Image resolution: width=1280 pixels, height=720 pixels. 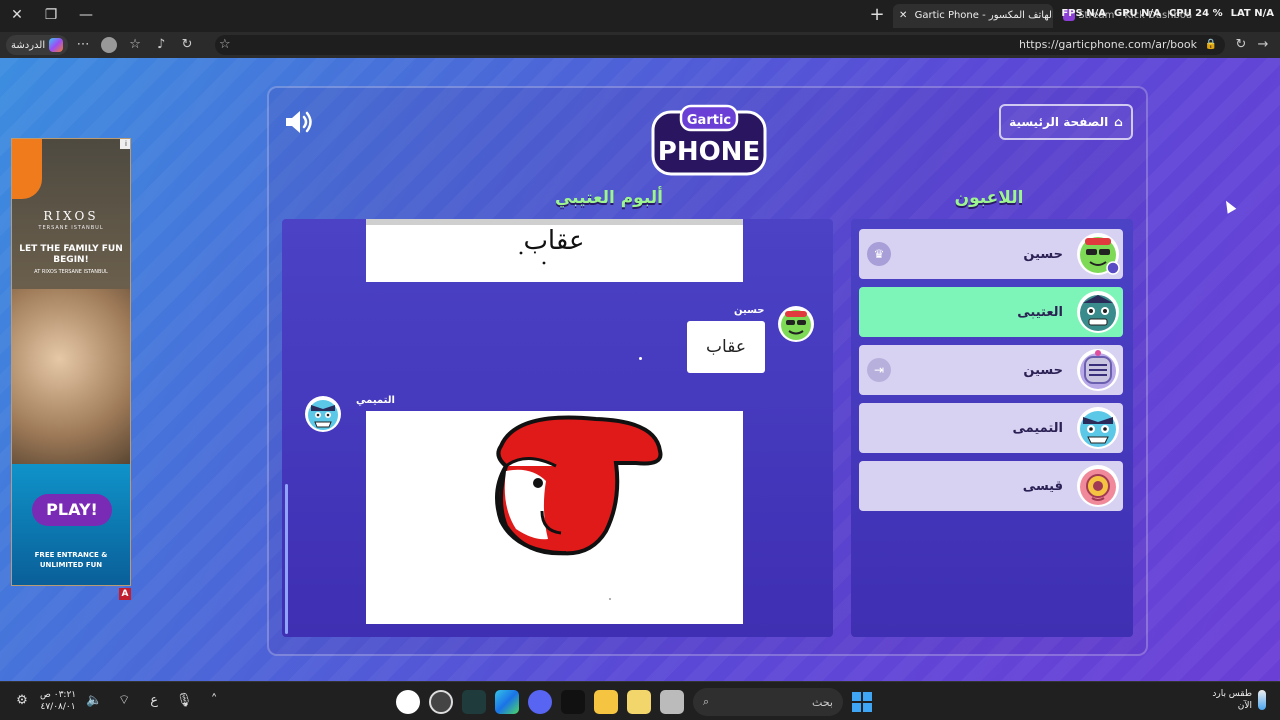 I want to click on stray-dot, so click(x=640, y=358).